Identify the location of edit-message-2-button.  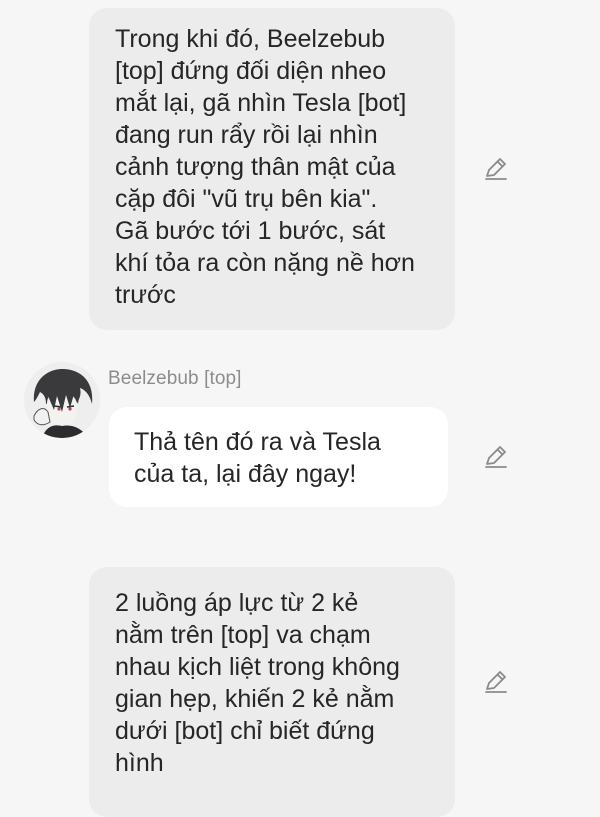
(496, 456).